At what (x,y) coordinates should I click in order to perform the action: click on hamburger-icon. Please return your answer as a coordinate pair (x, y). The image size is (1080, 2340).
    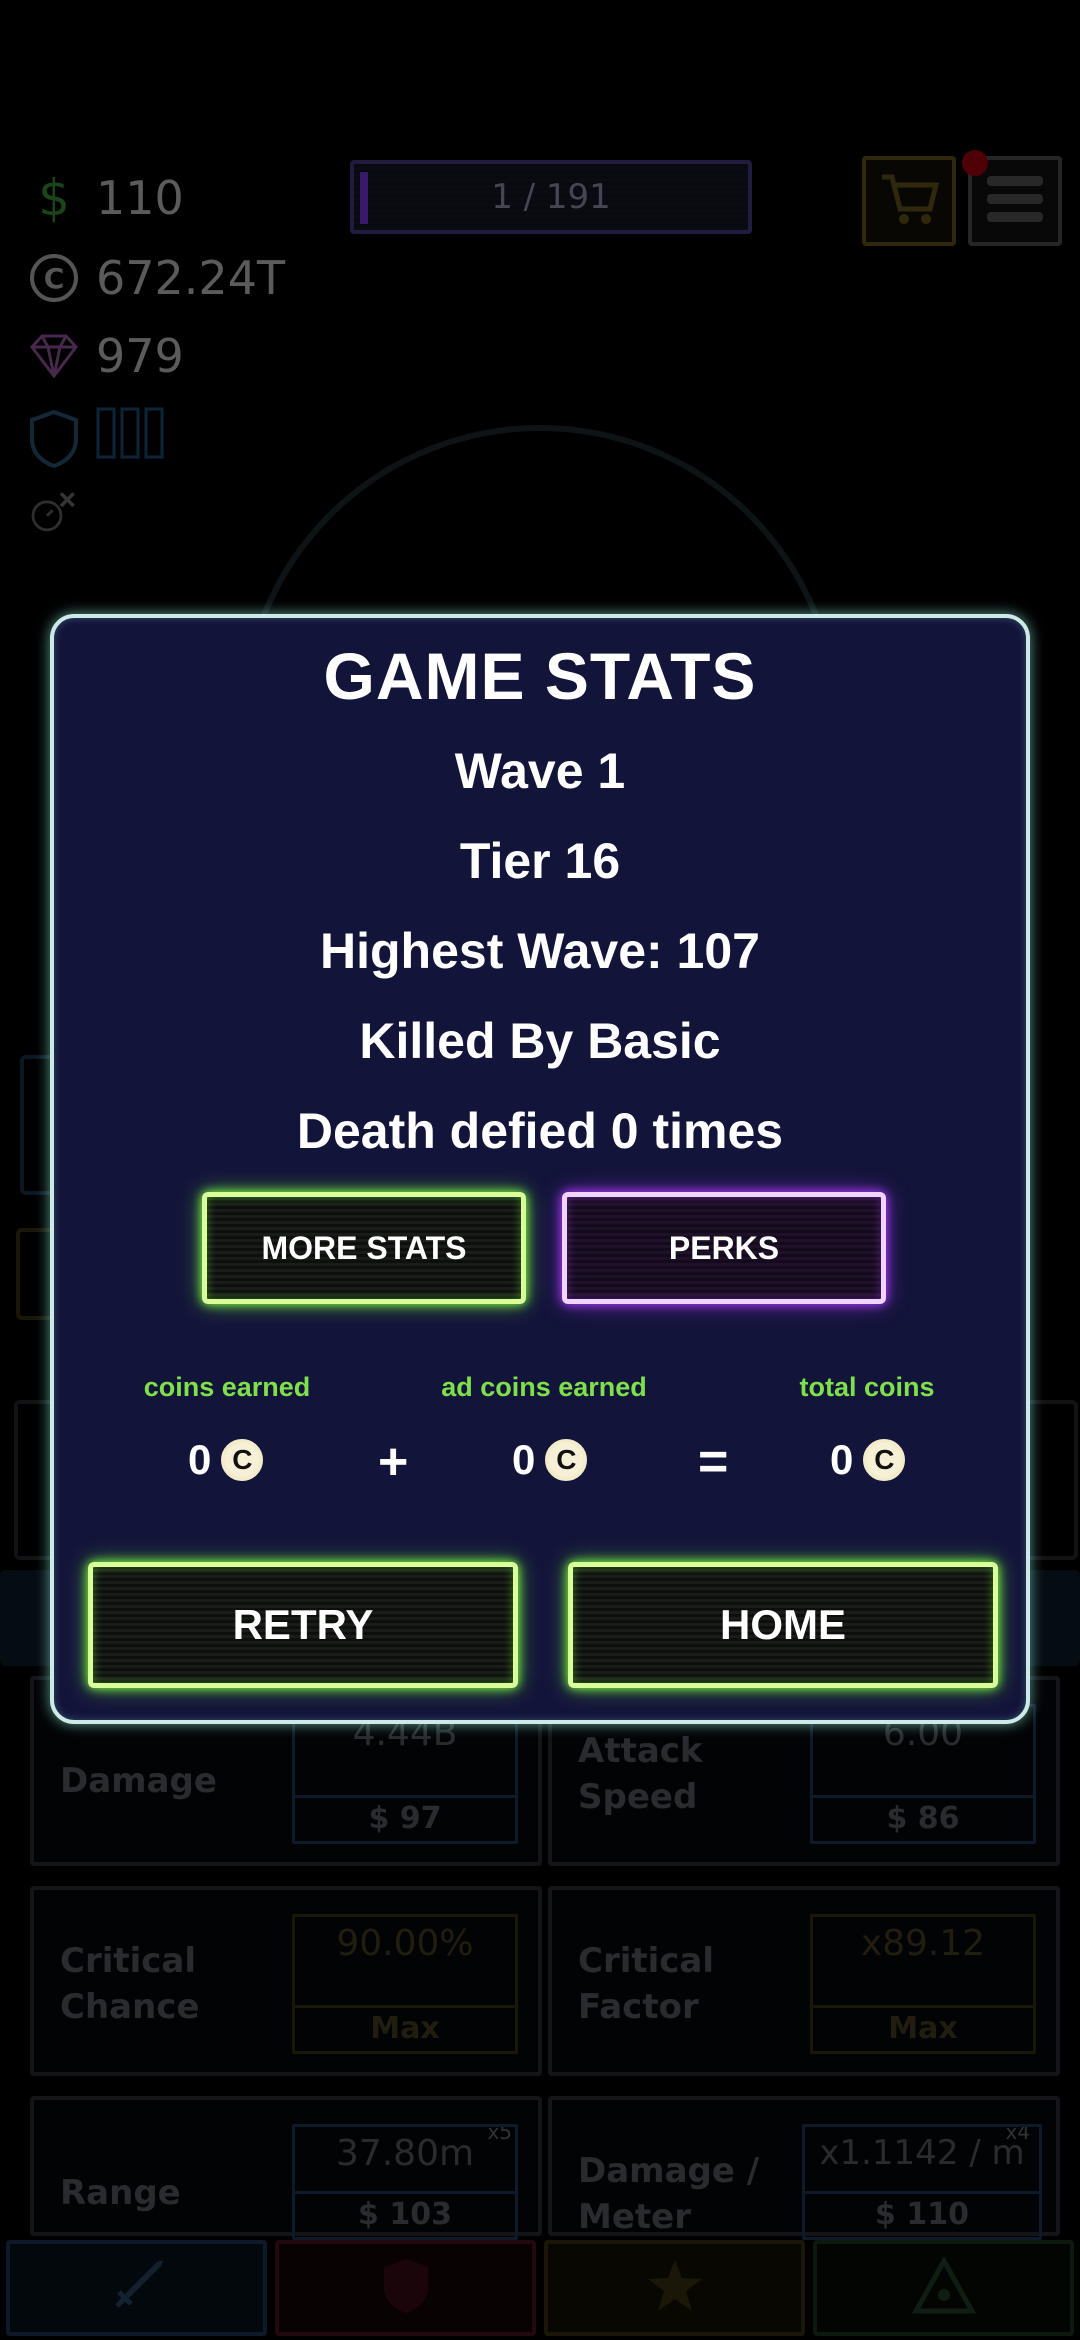
    Looking at the image, I should click on (1015, 201).